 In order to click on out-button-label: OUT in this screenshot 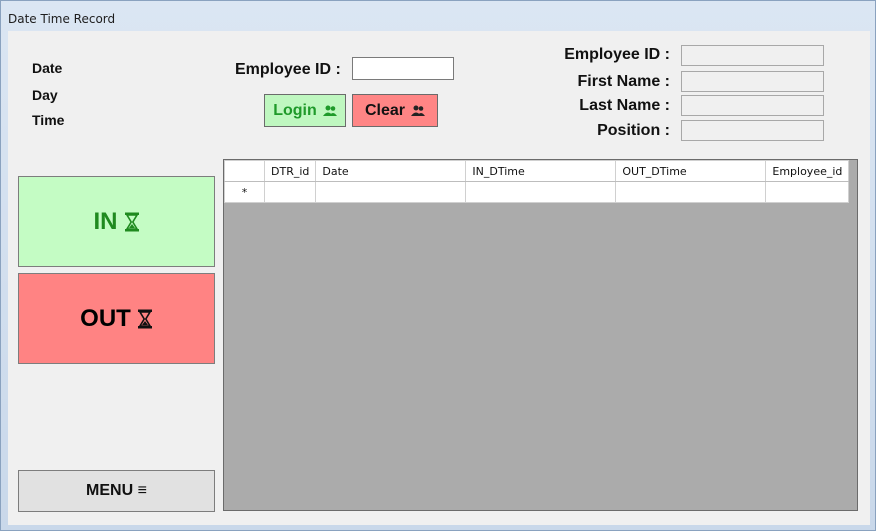, I will do `click(105, 318)`.